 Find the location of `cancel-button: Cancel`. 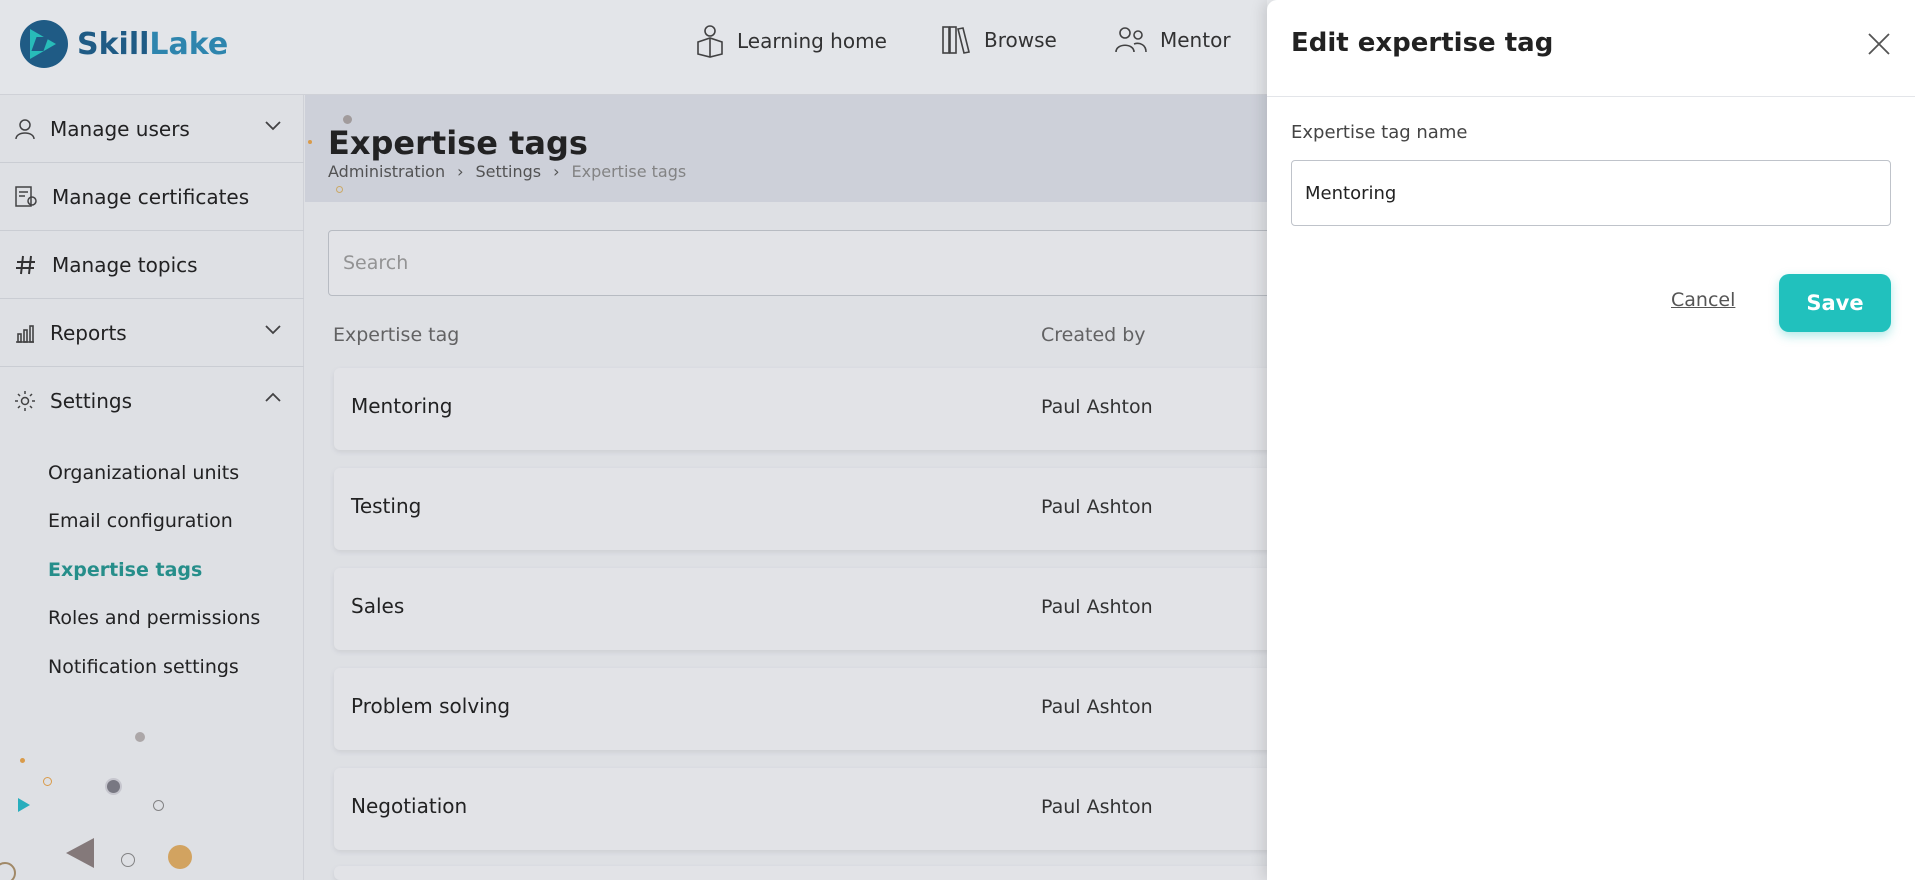

cancel-button: Cancel is located at coordinates (1703, 300).